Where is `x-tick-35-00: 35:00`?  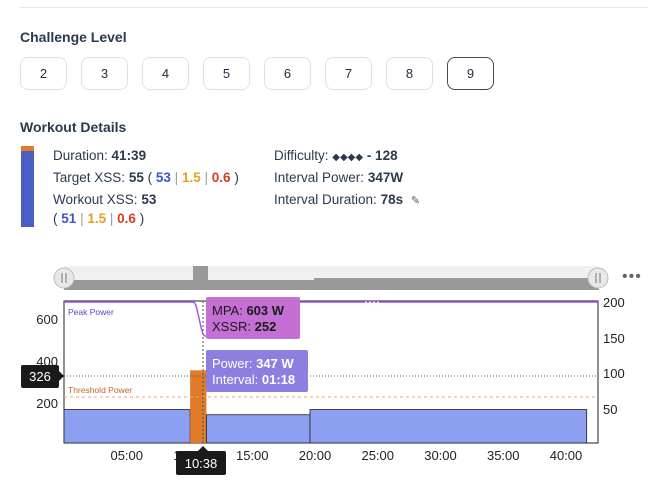
x-tick-35-00: 35:00 is located at coordinates (503, 455).